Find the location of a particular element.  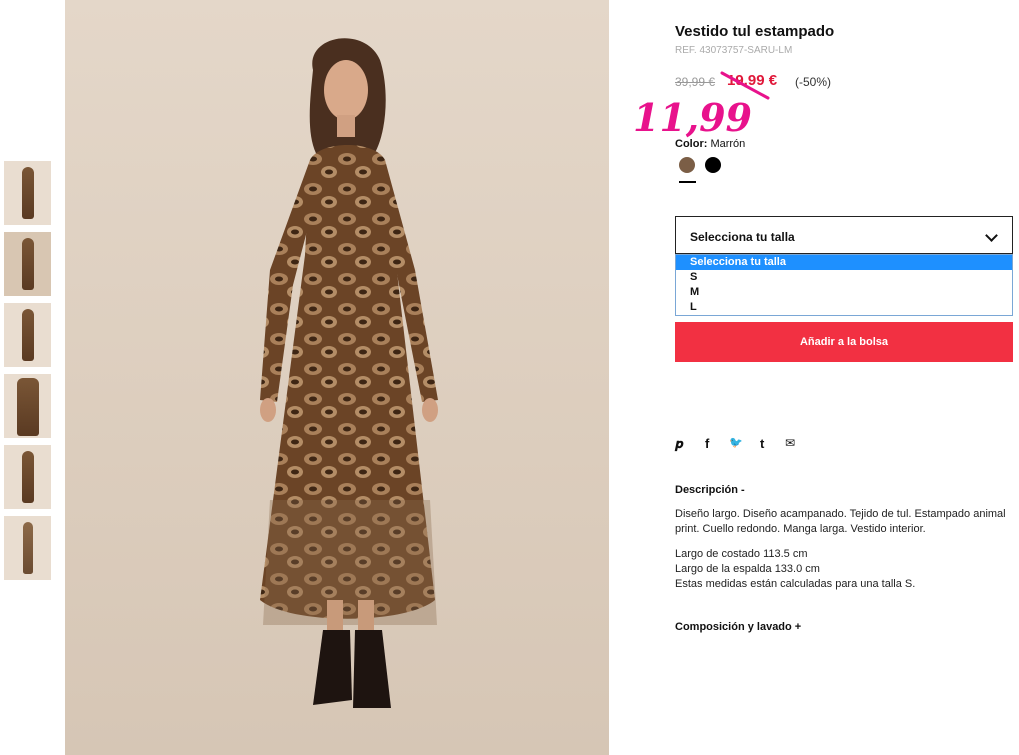

measurement-side-length: Largo de costado 113.5 cm is located at coordinates (741, 554).